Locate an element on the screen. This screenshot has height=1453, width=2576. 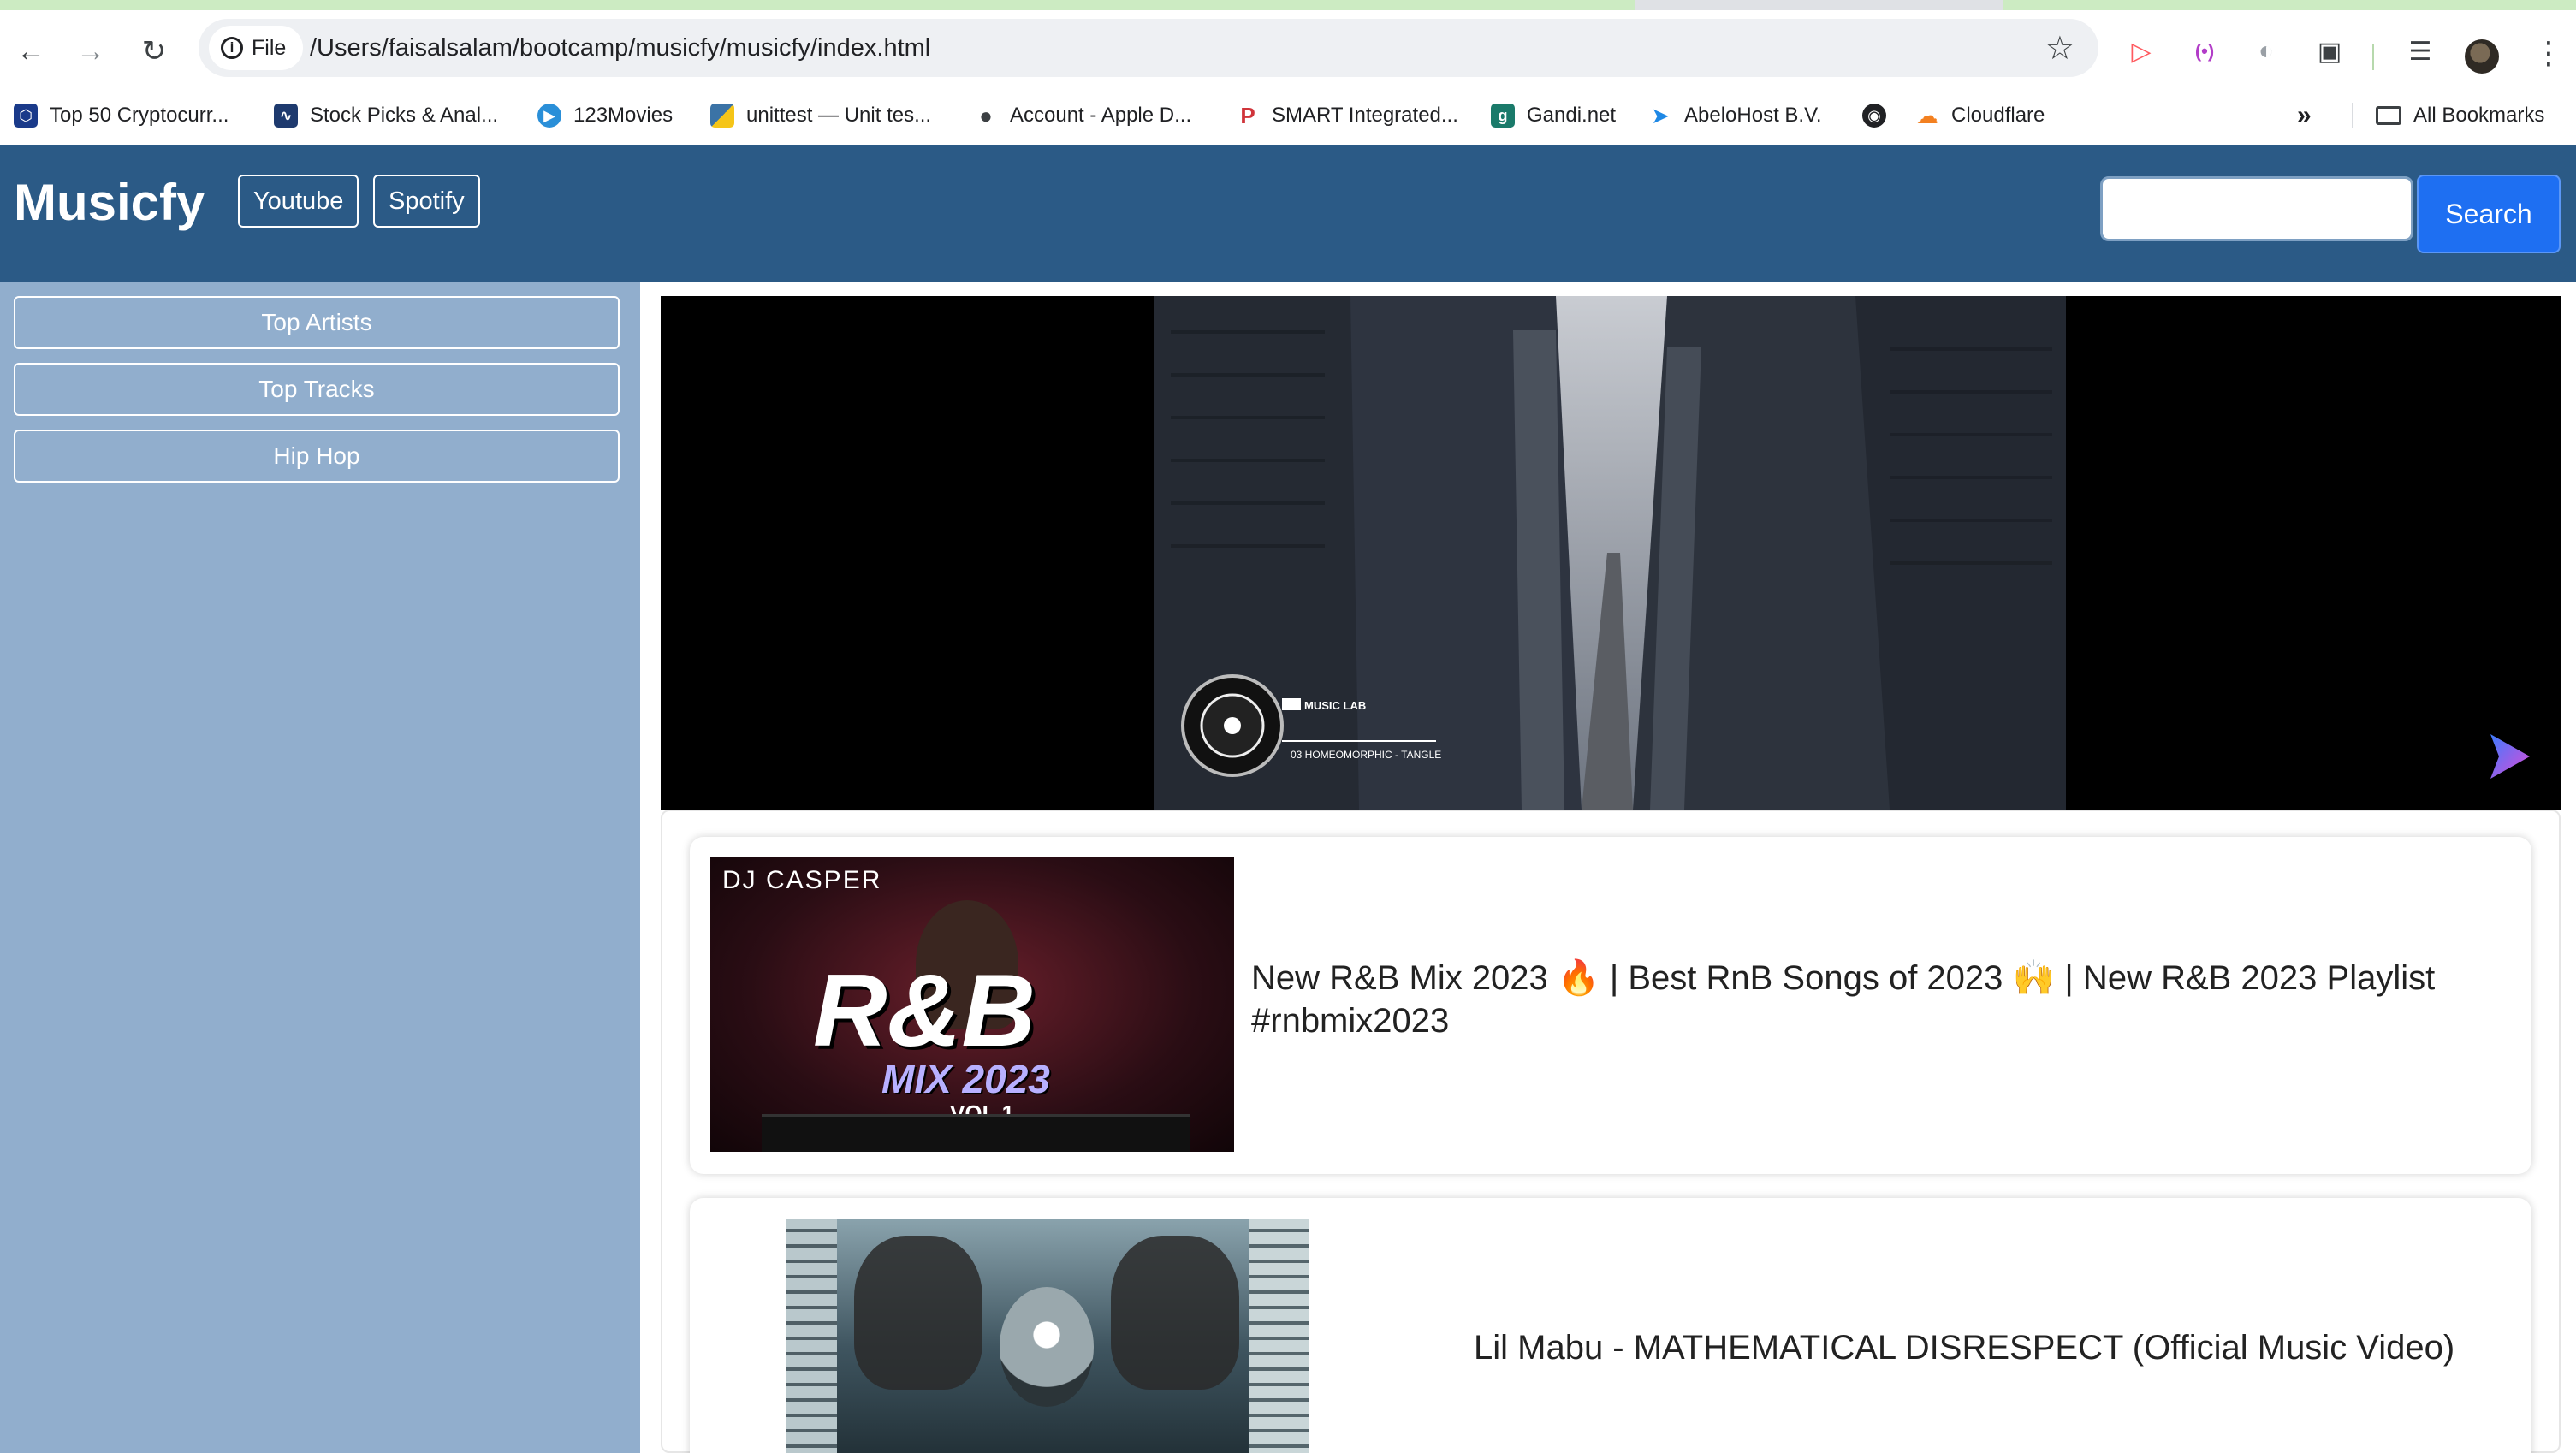
extension-broadcast-icon: (•) is located at coordinates (2204, 51).